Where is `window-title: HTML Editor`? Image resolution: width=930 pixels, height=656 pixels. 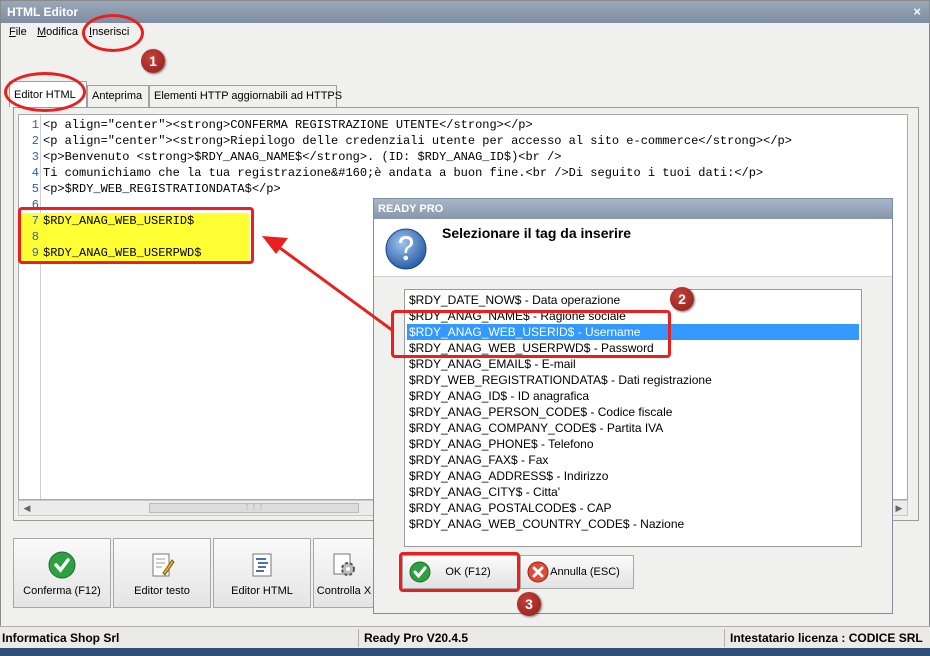
window-title: HTML Editor is located at coordinates (43, 12).